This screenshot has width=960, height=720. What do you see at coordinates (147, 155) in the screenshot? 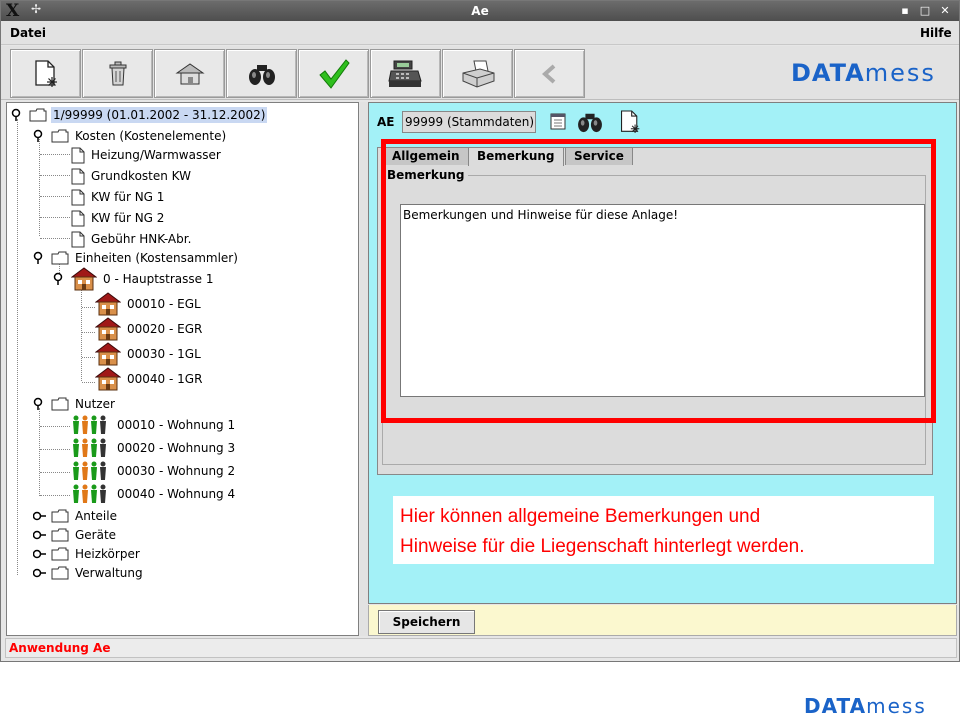
I see `tree-node-kosten-item: Heizung/Warmwasser` at bounding box center [147, 155].